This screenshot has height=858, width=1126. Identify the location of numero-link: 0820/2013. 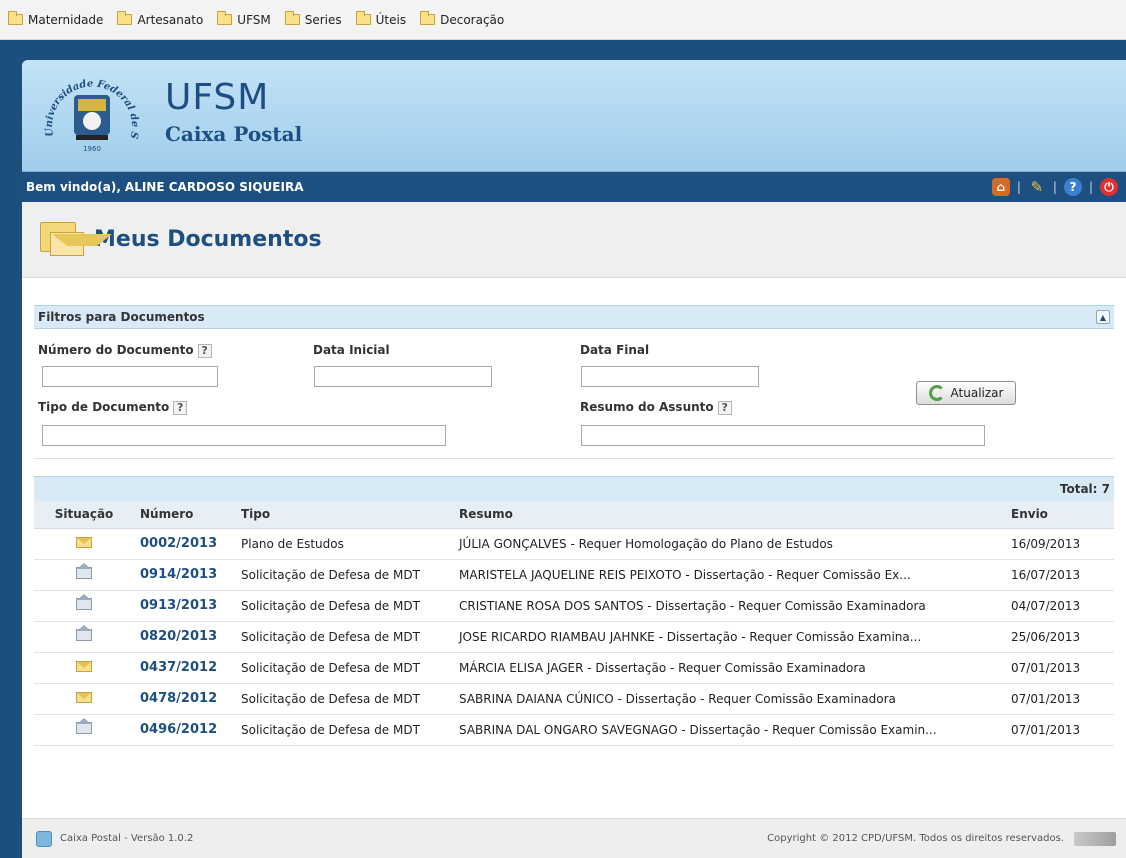
(184, 637).